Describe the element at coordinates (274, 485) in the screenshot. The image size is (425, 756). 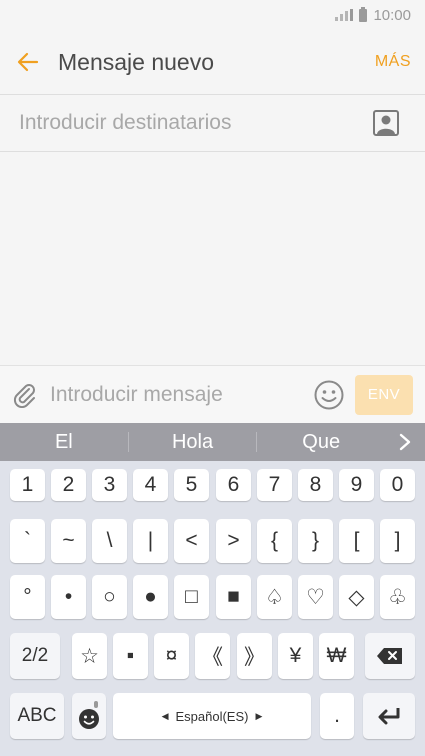
I see `key: 7` at that location.